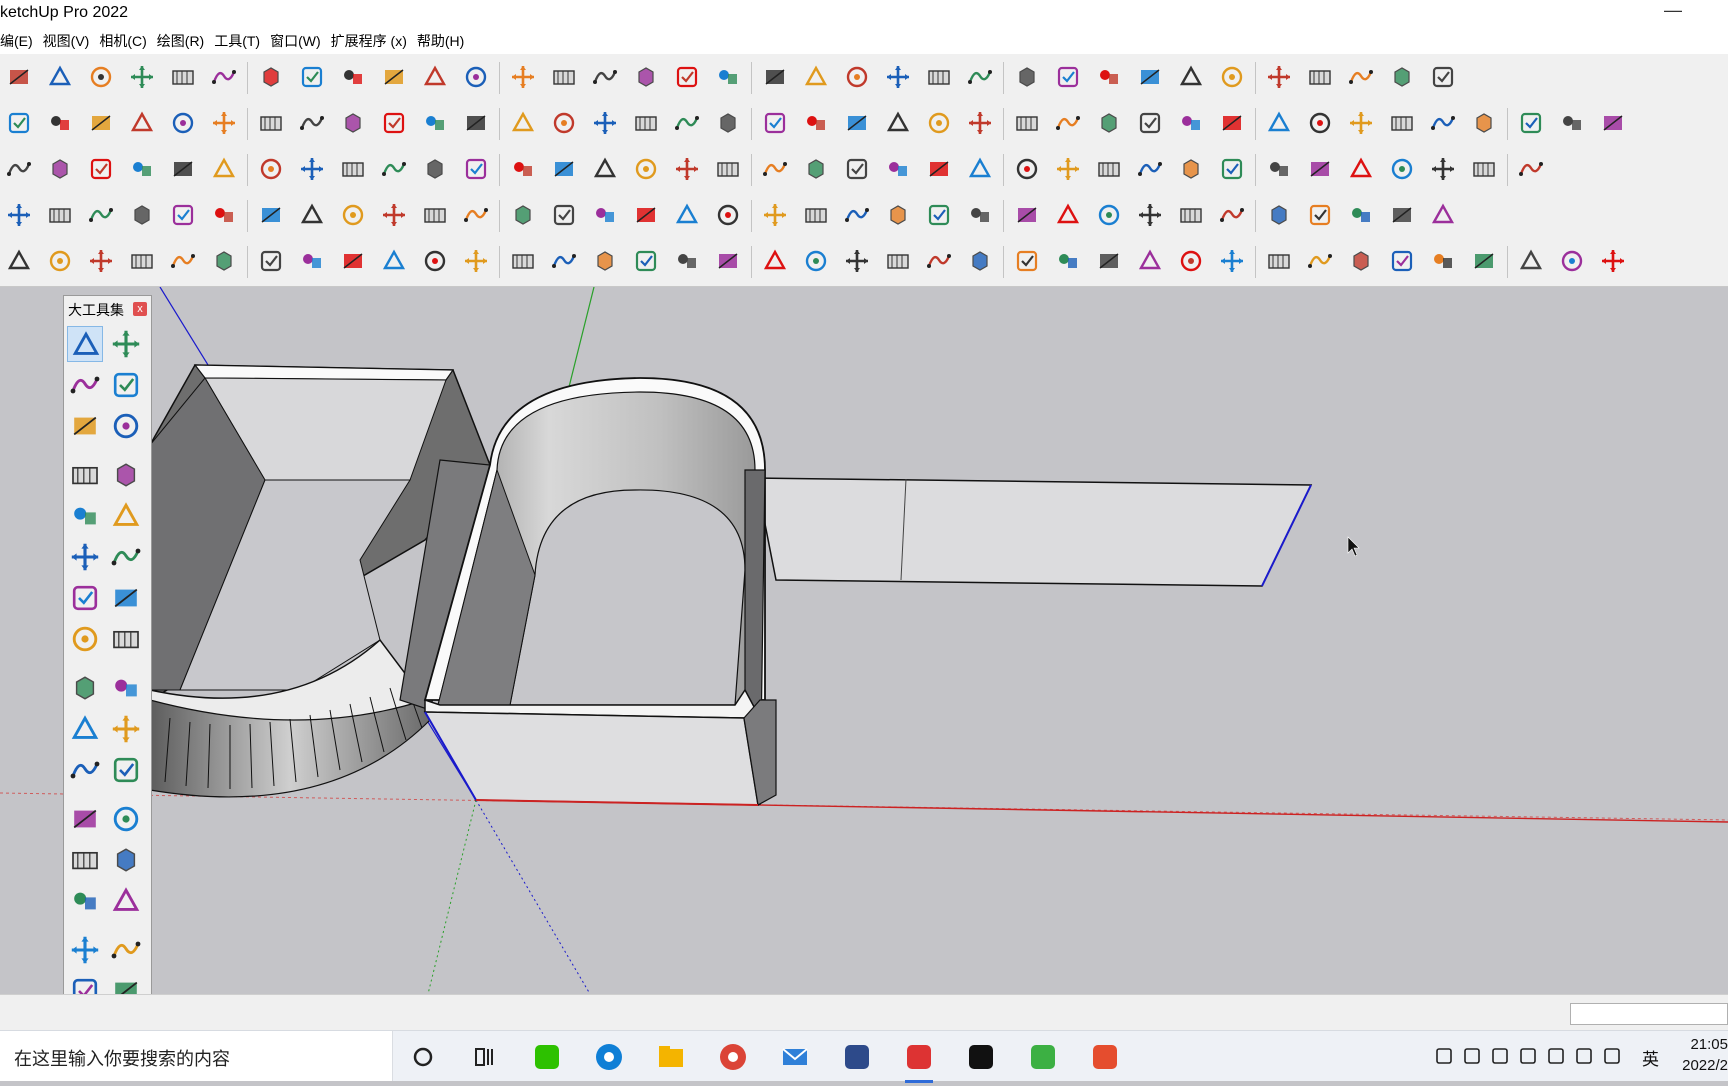  What do you see at coordinates (1150, 123) in the screenshot?
I see `drop-1-button` at bounding box center [1150, 123].